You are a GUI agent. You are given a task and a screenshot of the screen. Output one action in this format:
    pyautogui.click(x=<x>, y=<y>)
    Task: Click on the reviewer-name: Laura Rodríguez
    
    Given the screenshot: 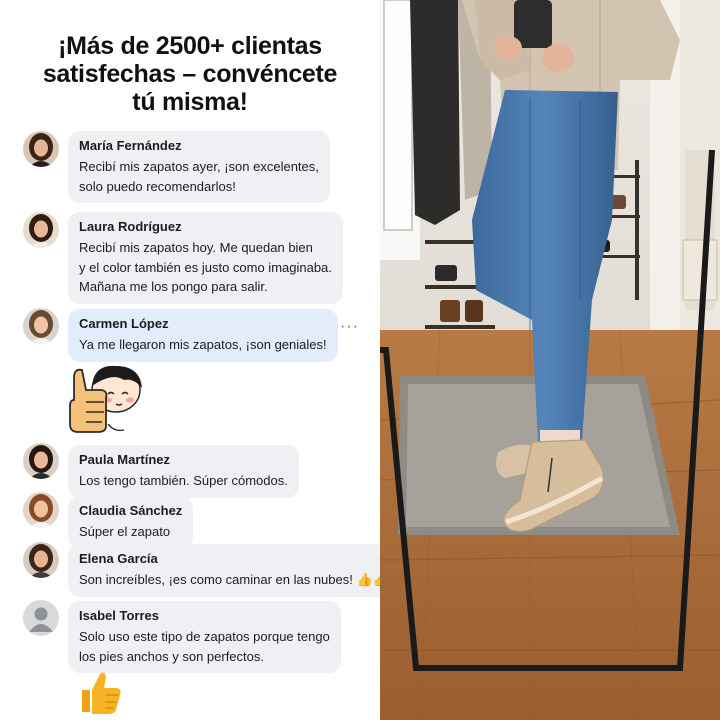 What is the action you would take?
    pyautogui.click(x=205, y=227)
    